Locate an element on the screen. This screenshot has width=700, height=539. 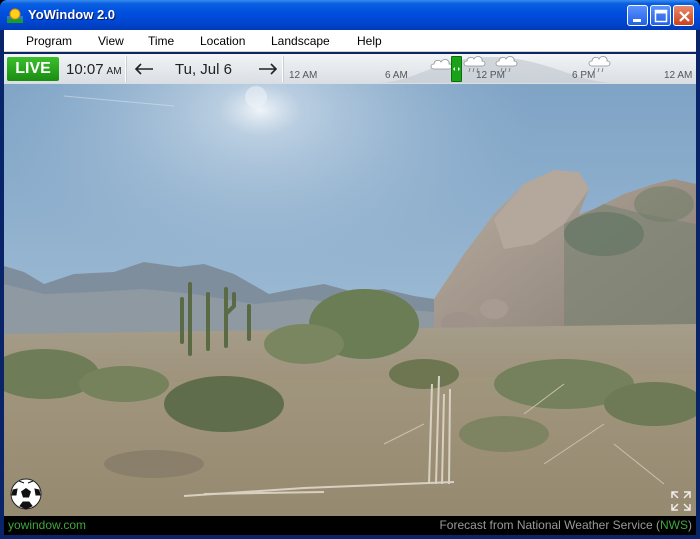
drag-arrows-icon is located at coordinates (456, 69).